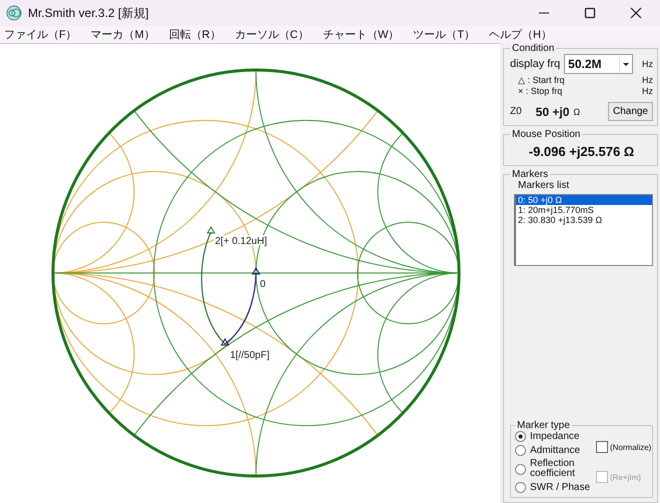  I want to click on list-item: 1: 20m+j15.770mS, so click(584, 210).